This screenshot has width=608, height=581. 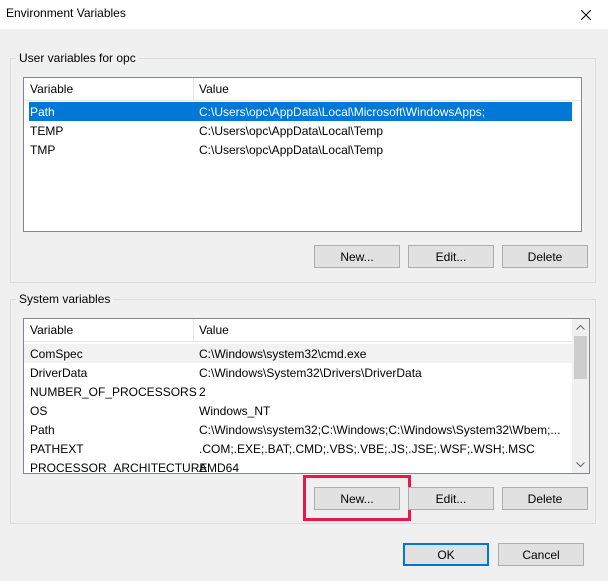 I want to click on close-icon, so click(x=586, y=14).